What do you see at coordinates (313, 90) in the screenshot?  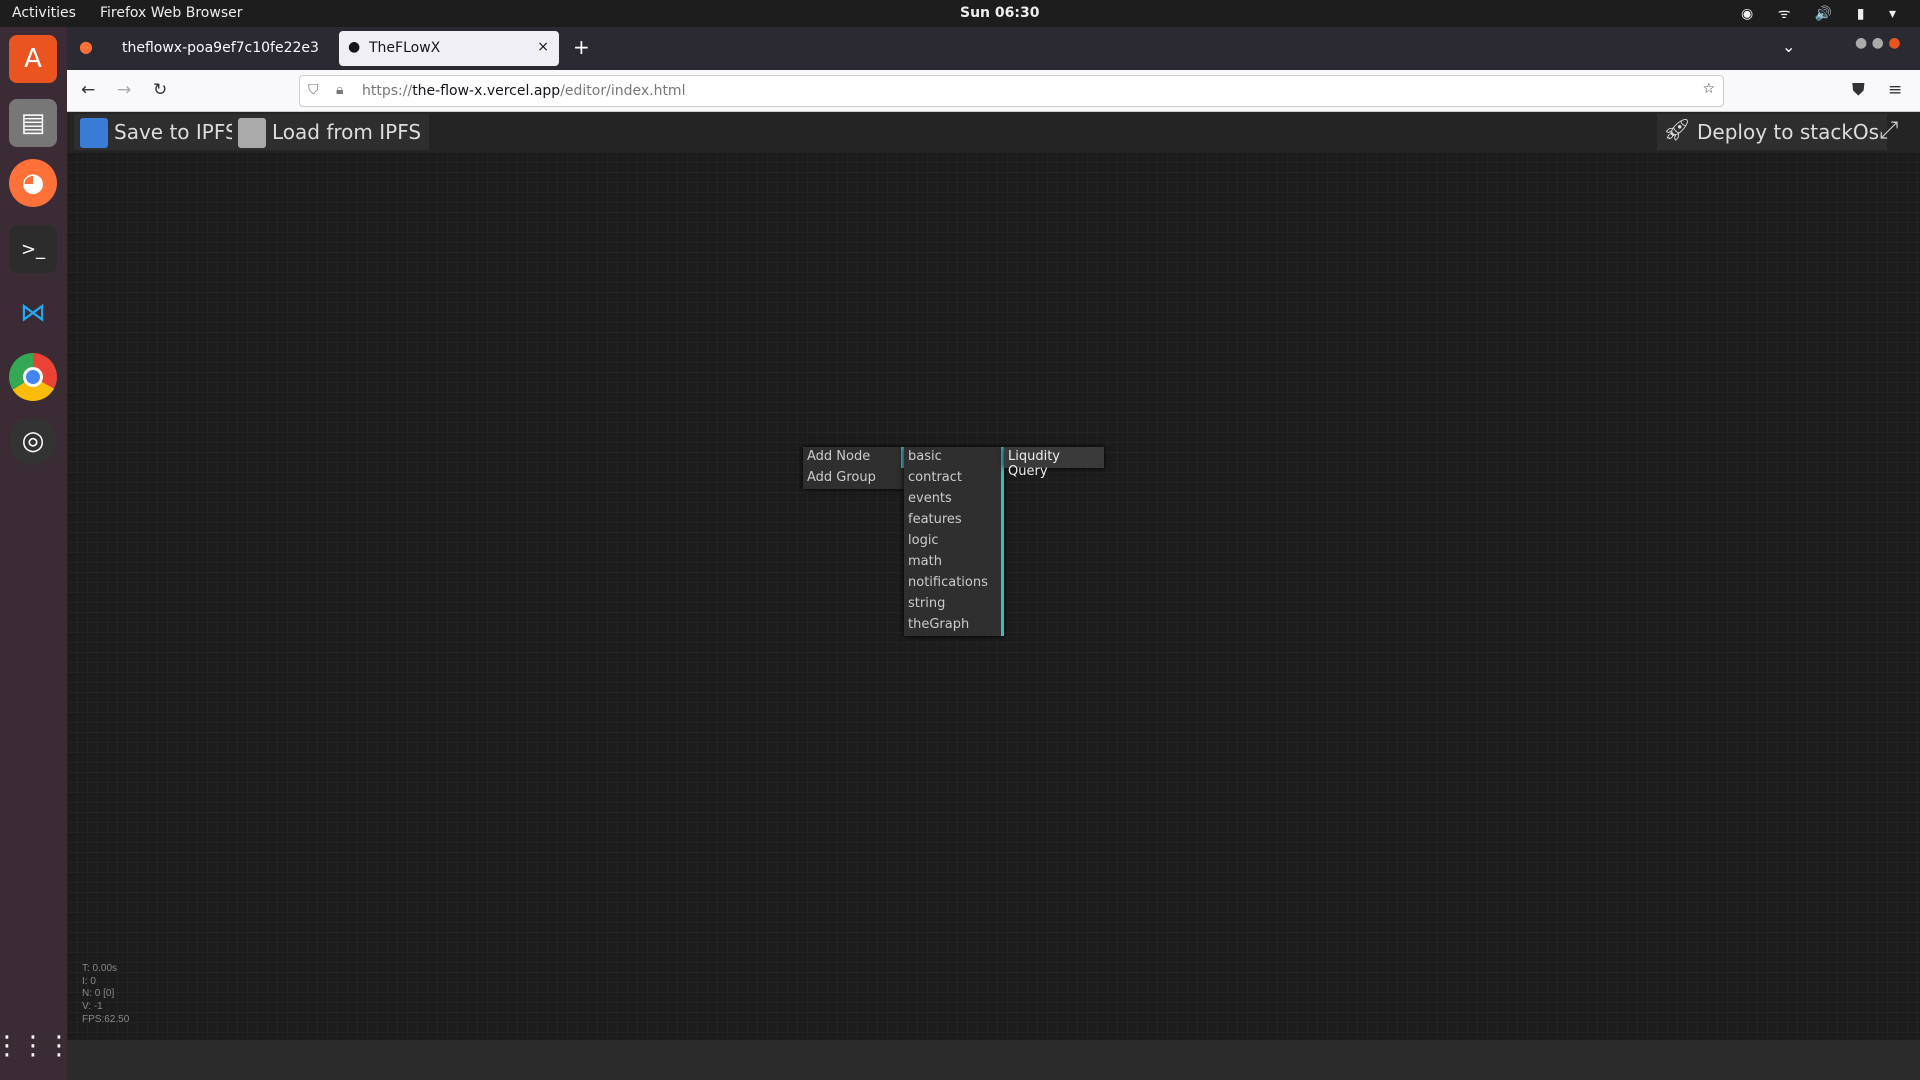 I see `shield-icon: ⛉` at bounding box center [313, 90].